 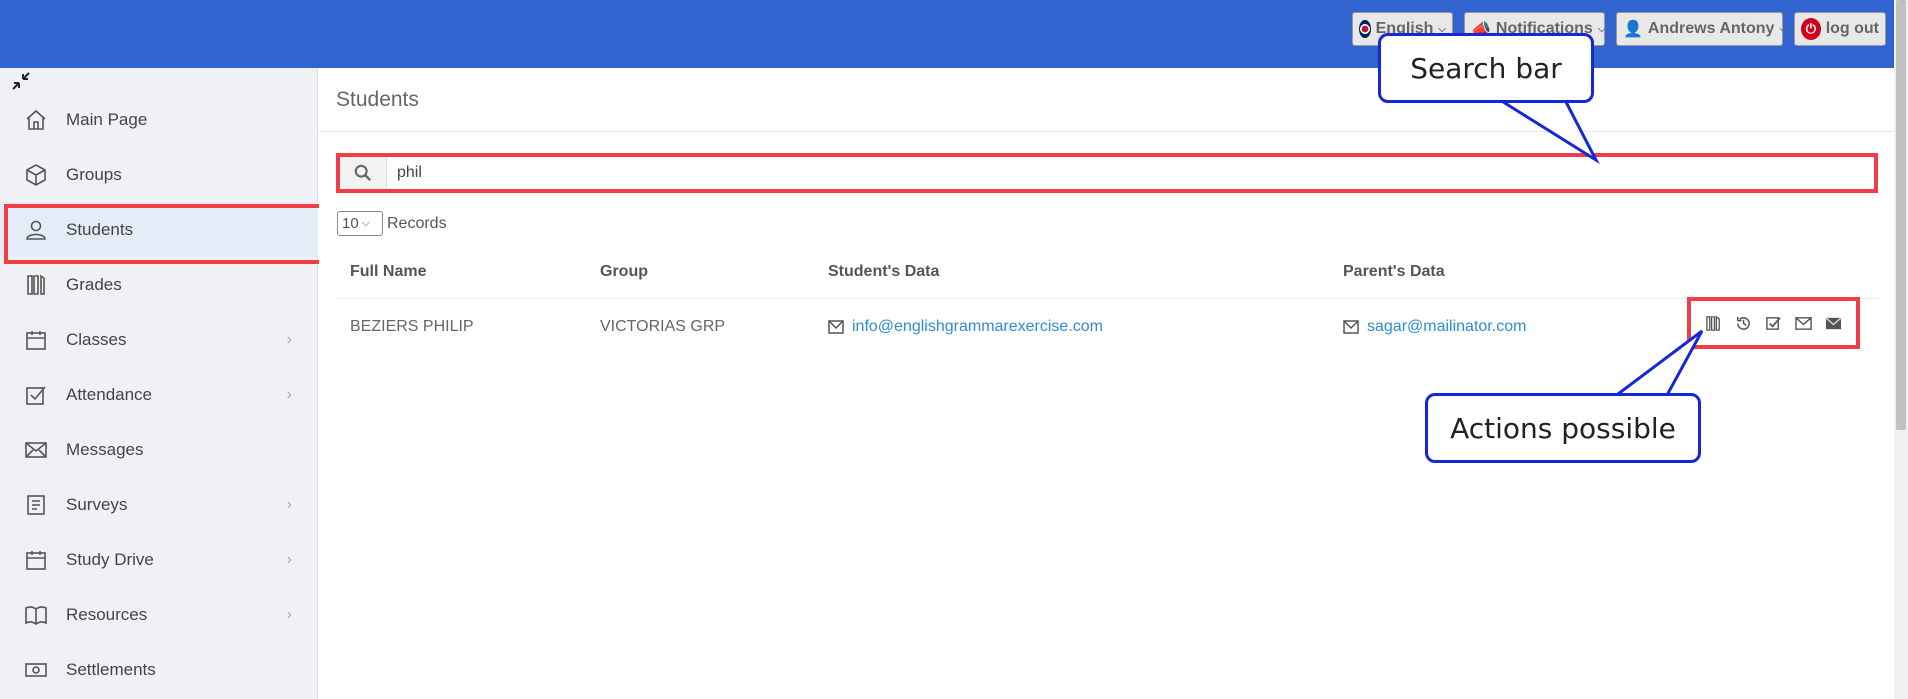 I want to click on scrollbar-thumb, so click(x=1901, y=215).